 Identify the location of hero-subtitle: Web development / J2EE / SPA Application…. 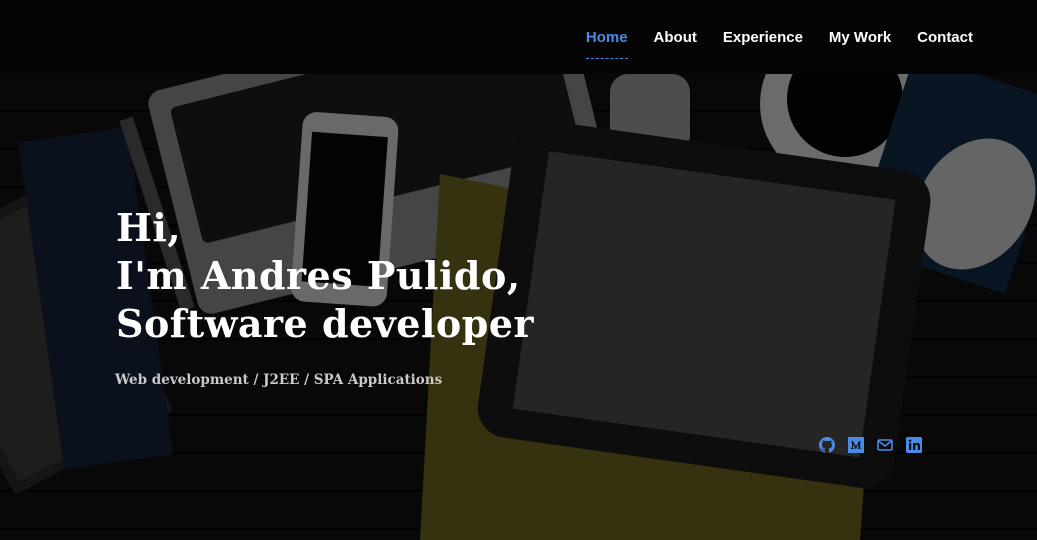
(279, 380).